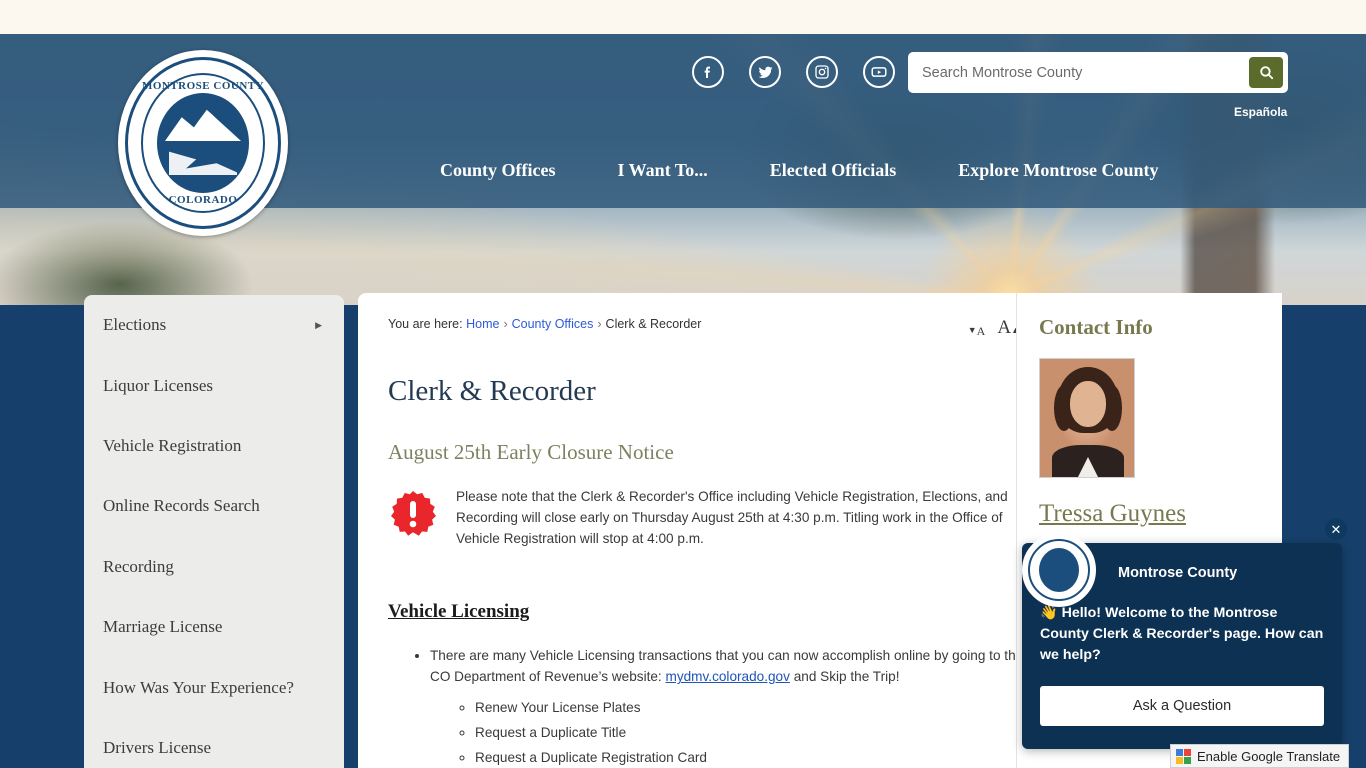  I want to click on sidebar-item-label: Vehicle Registration, so click(172, 445).